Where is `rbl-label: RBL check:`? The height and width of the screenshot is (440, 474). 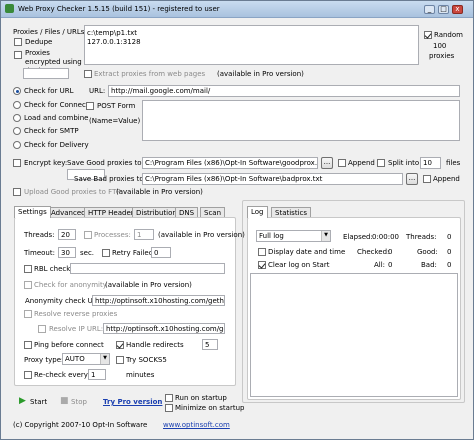 rbl-label: RBL check: is located at coordinates (53, 269).